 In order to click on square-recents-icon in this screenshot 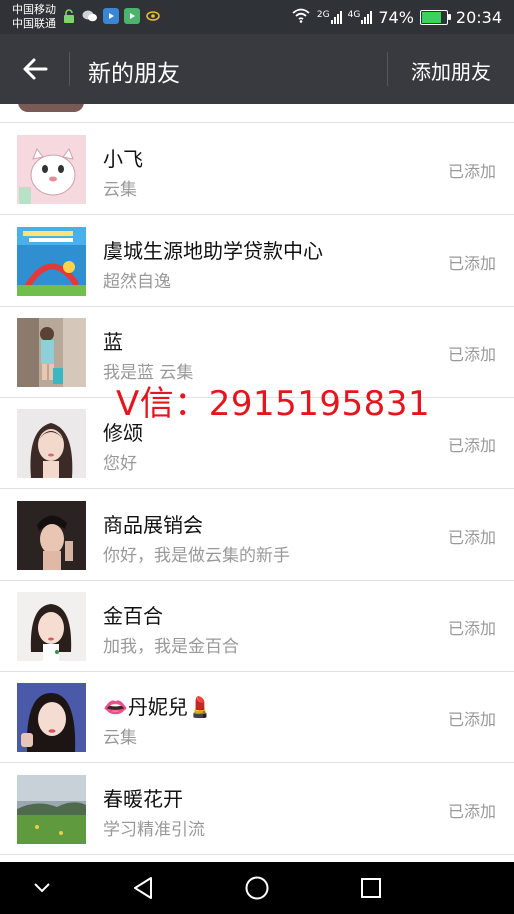, I will do `click(371, 888)`.